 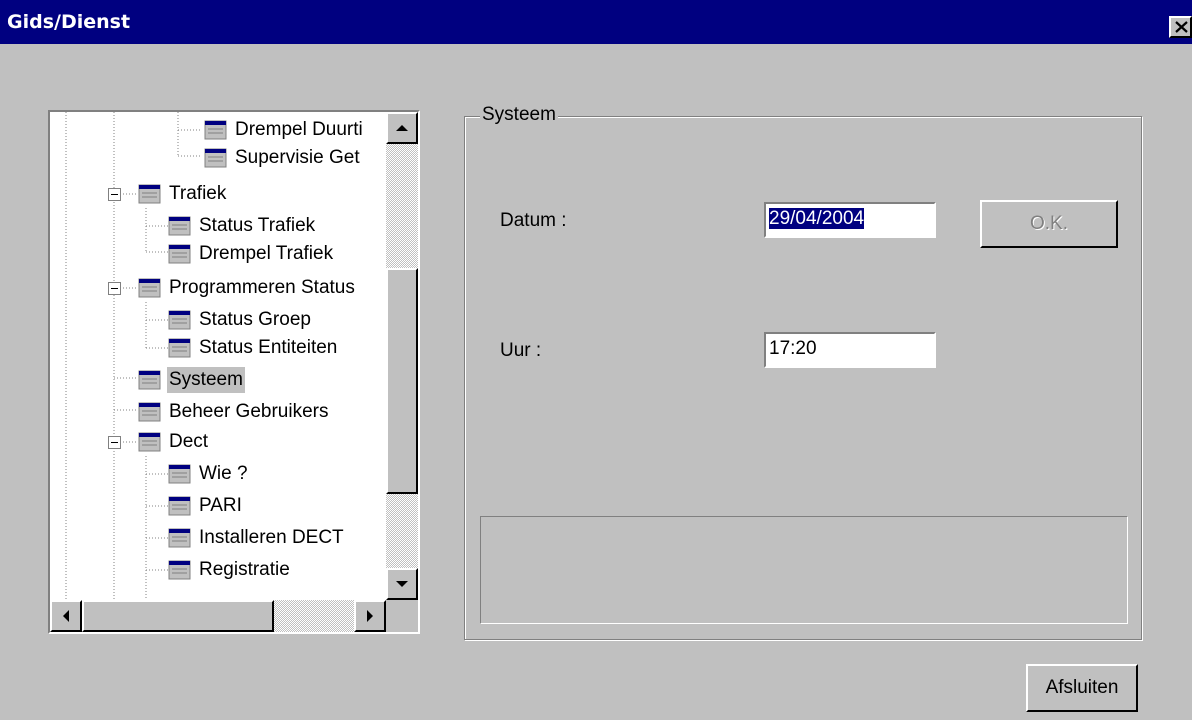 What do you see at coordinates (262, 287) in the screenshot?
I see `tree-item-label: Programmeren Status` at bounding box center [262, 287].